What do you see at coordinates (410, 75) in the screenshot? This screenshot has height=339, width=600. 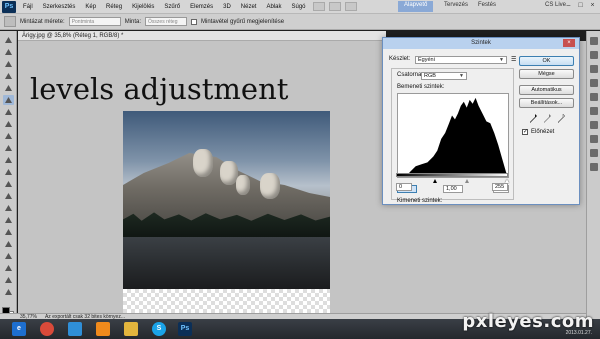 I see `channel-label: Csatorna:` at bounding box center [410, 75].